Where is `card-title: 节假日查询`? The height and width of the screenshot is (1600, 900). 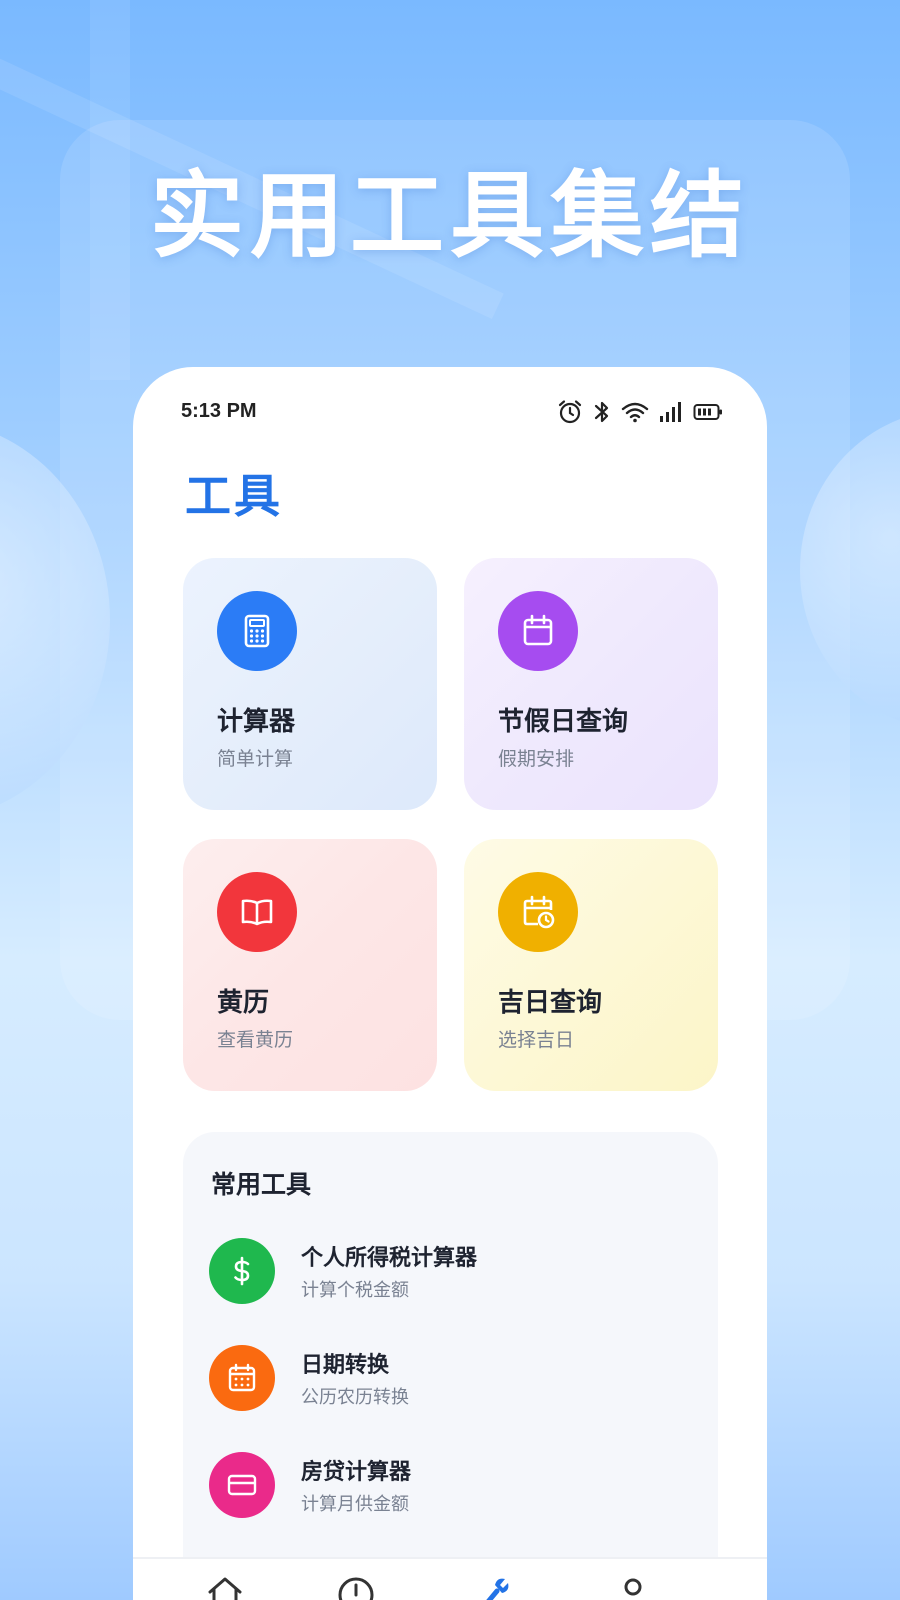
card-title: 节假日查询 is located at coordinates (563, 722).